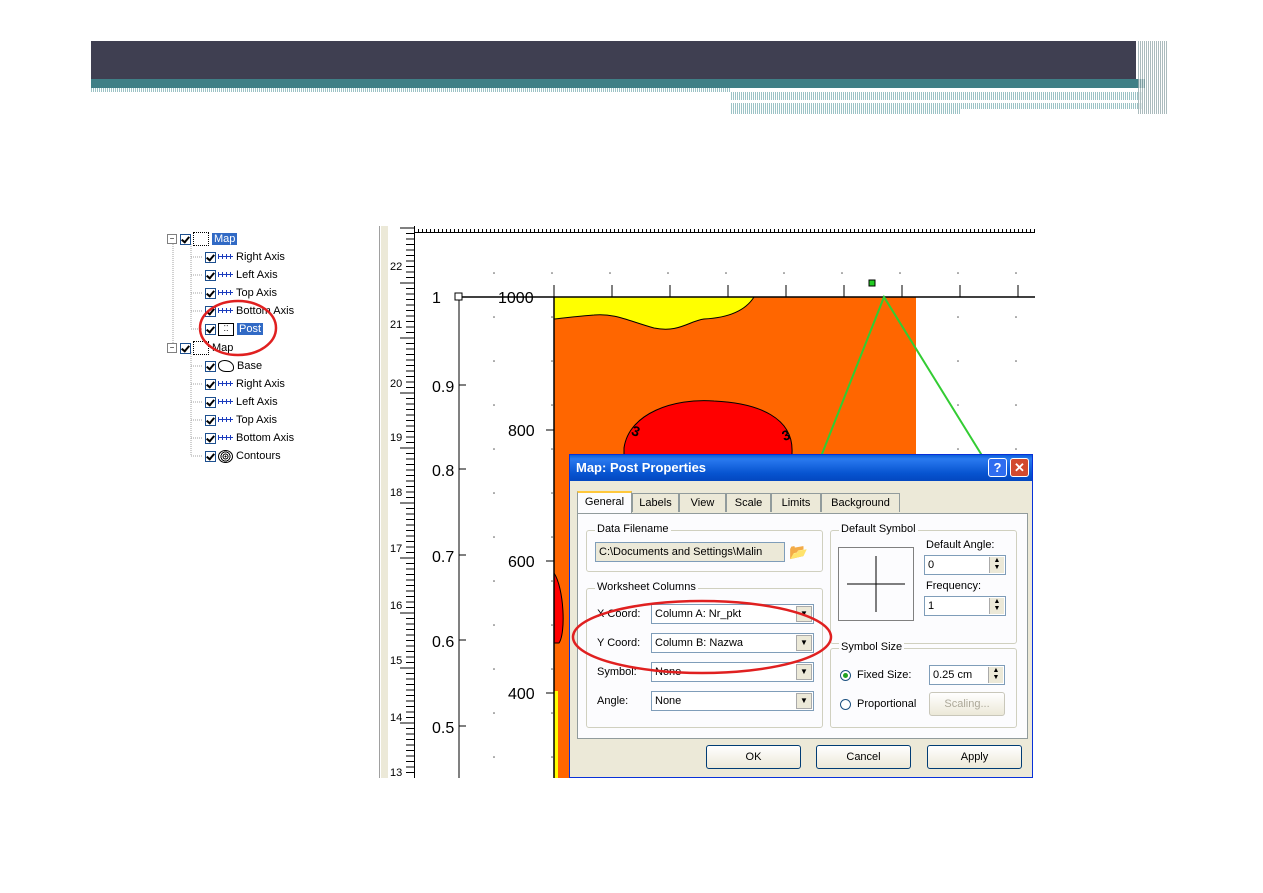 Image resolution: width=1263 pixels, height=893 pixels. What do you see at coordinates (732, 672) in the screenshot?
I see `symbol-select: None ▼` at bounding box center [732, 672].